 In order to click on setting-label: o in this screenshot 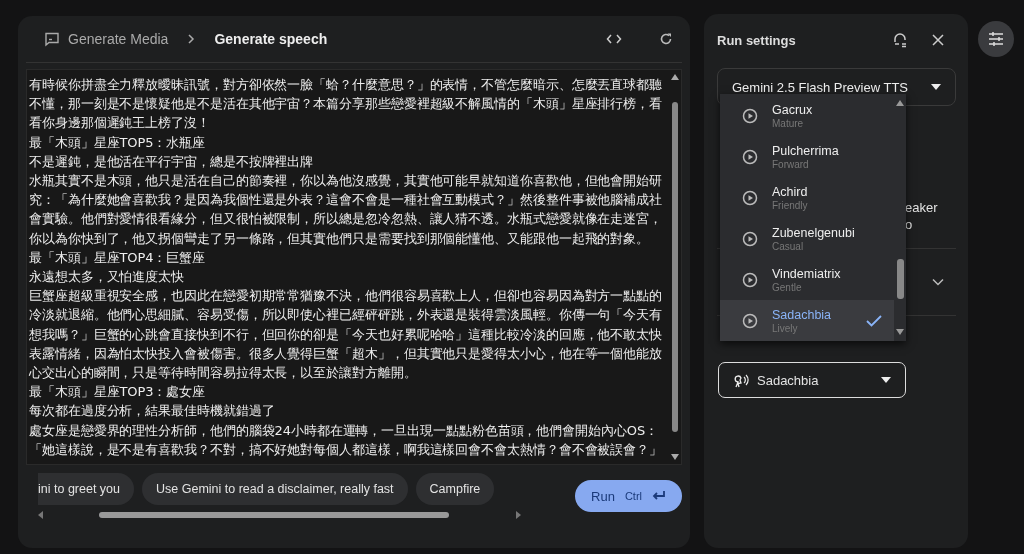, I will do `click(909, 224)`.